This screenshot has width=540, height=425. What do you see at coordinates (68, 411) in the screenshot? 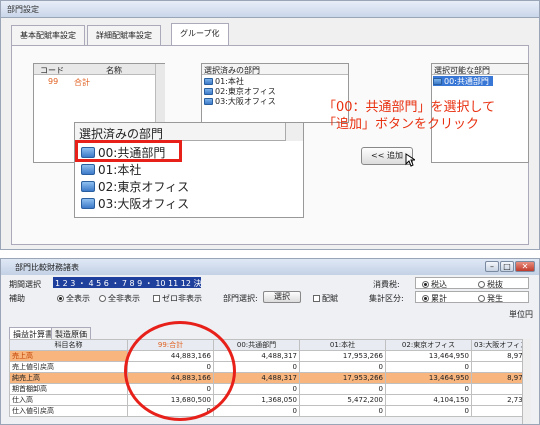
I see `row-name: 仕入値引戻高` at bounding box center [68, 411].